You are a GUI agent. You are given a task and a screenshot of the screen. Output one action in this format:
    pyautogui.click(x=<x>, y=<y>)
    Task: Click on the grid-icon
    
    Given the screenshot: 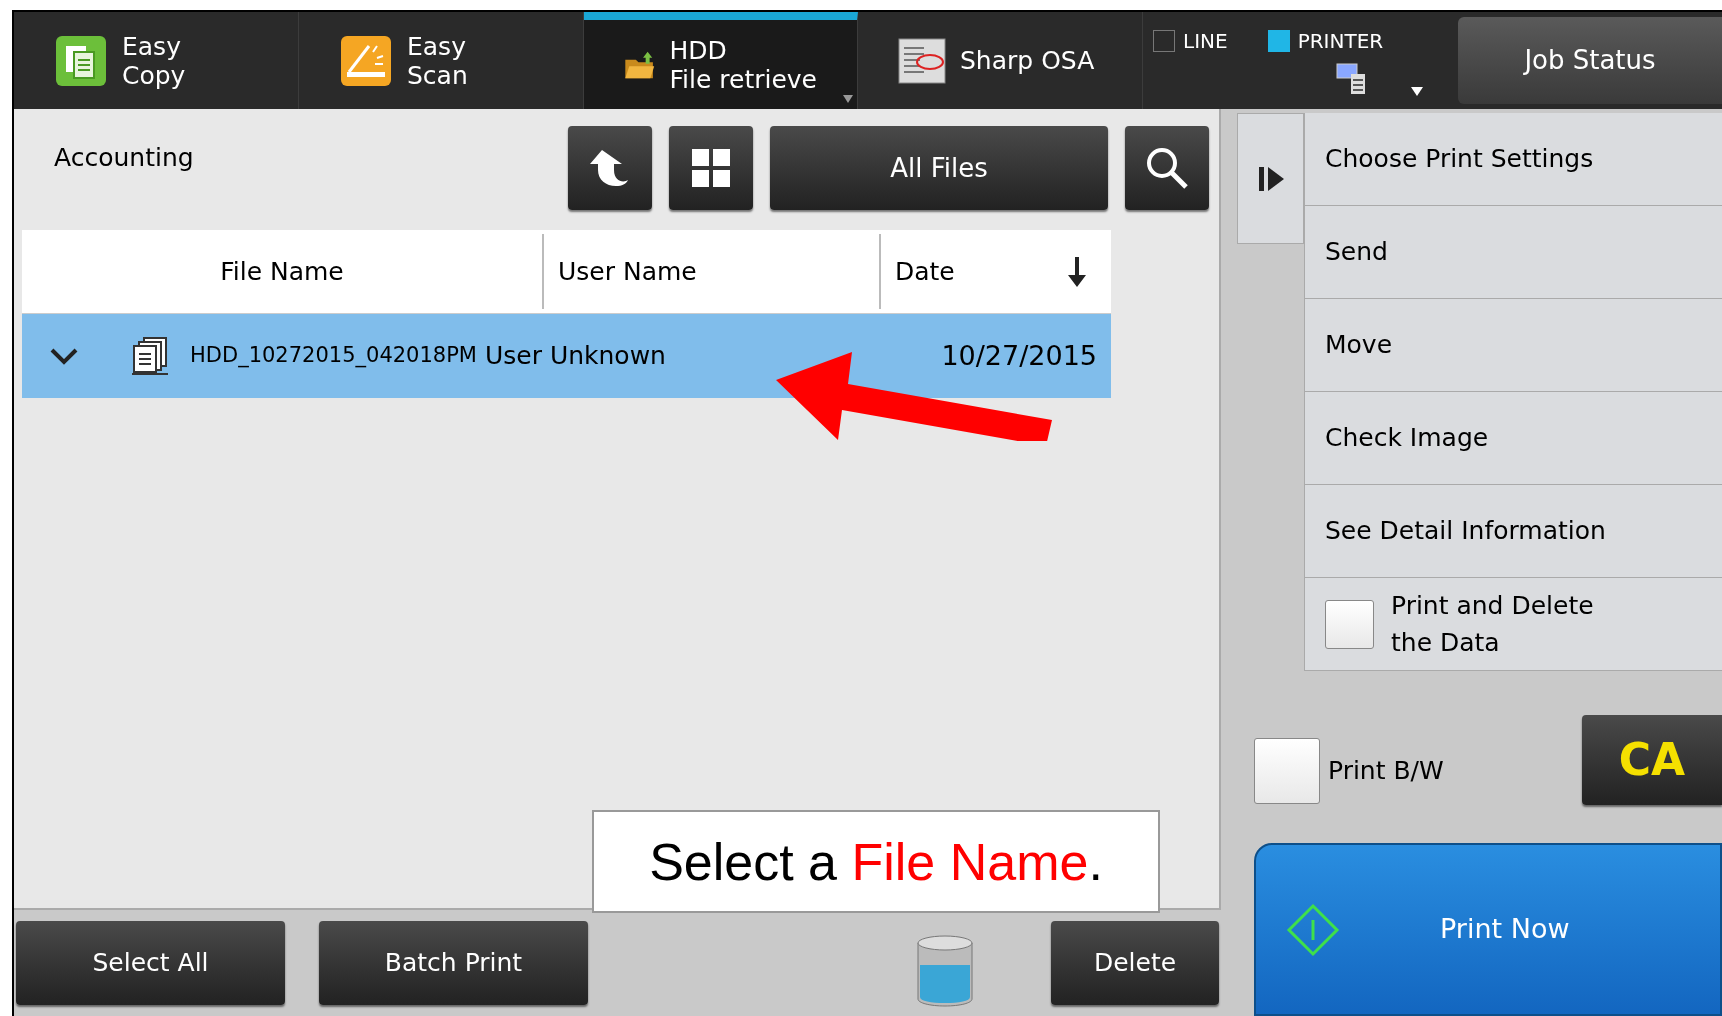 What is the action you would take?
    pyautogui.click(x=711, y=168)
    